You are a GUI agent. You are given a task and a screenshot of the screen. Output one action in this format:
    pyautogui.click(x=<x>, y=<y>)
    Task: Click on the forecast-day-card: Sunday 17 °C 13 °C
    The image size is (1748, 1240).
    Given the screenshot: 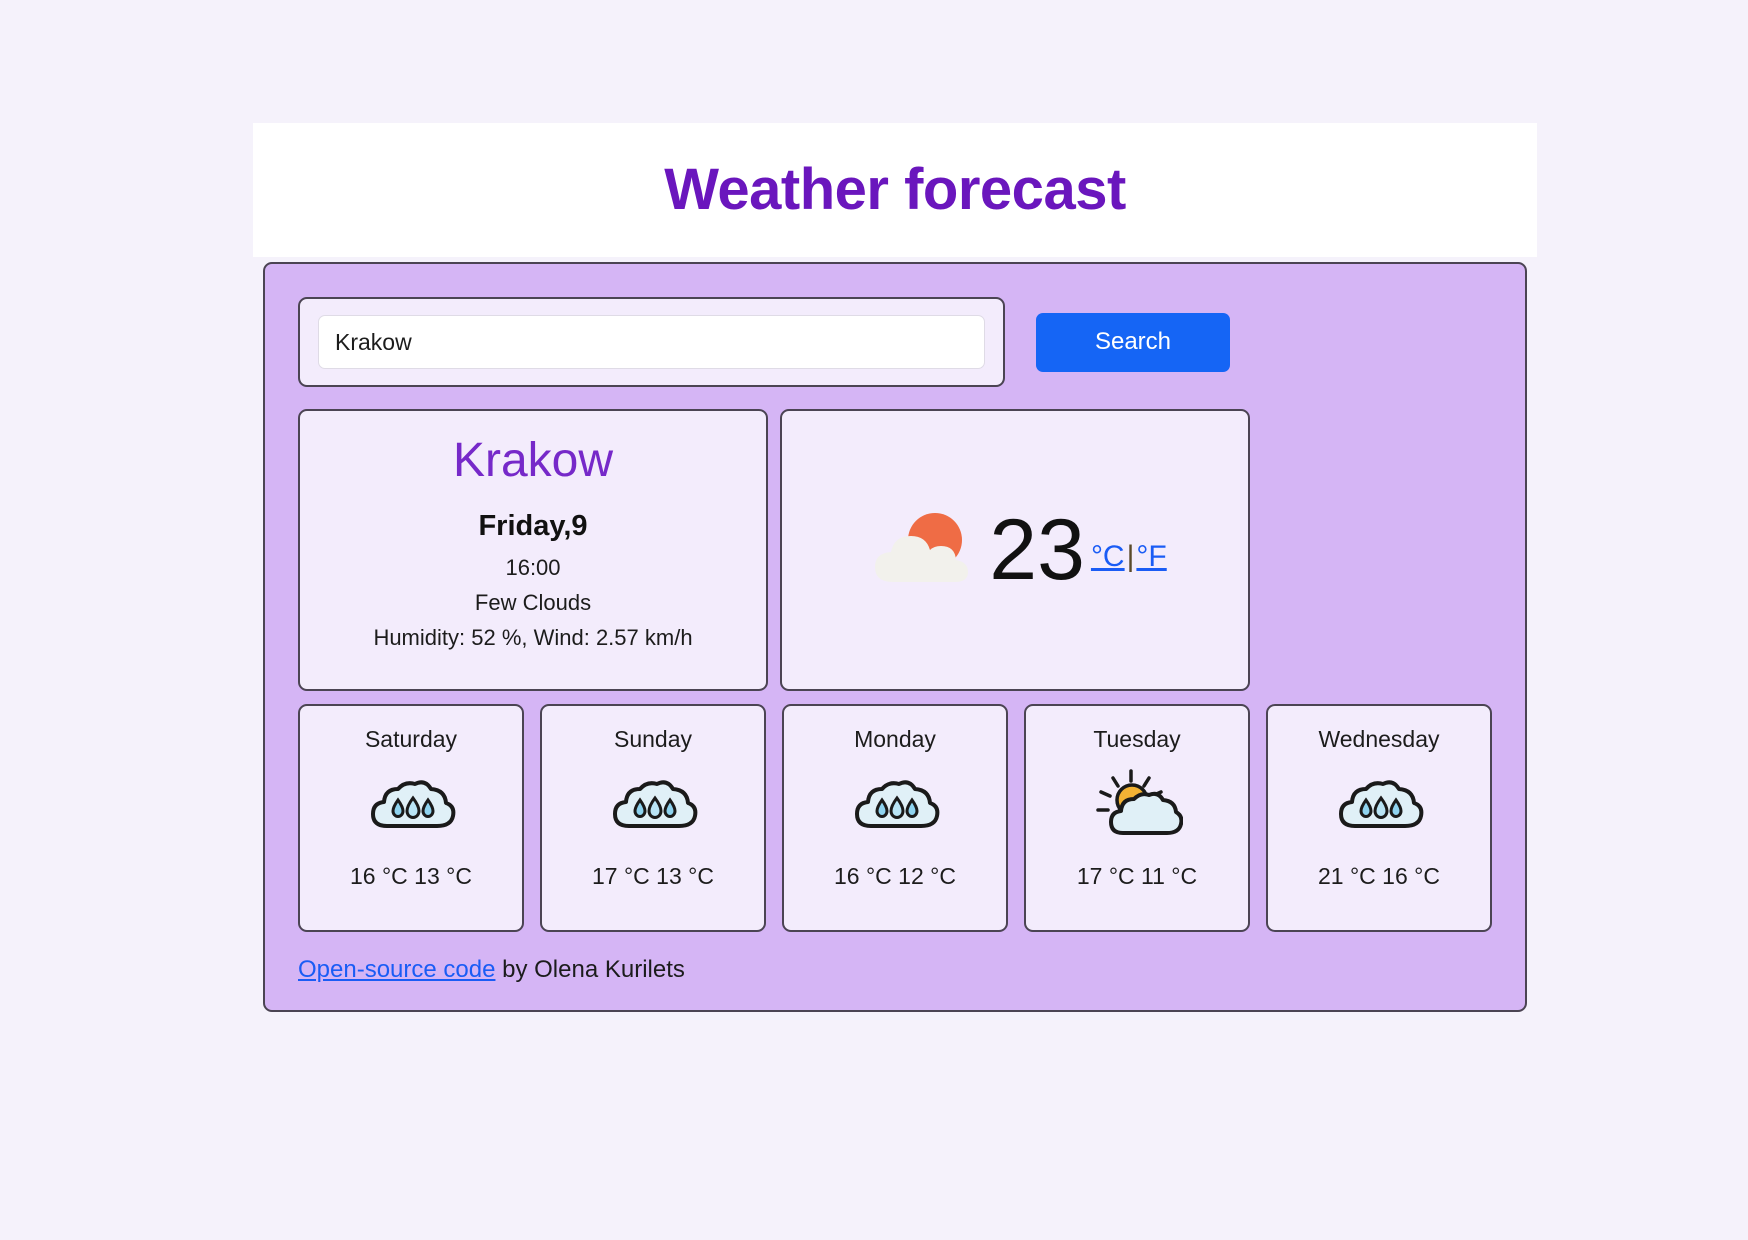 What is the action you would take?
    pyautogui.click(x=653, y=818)
    